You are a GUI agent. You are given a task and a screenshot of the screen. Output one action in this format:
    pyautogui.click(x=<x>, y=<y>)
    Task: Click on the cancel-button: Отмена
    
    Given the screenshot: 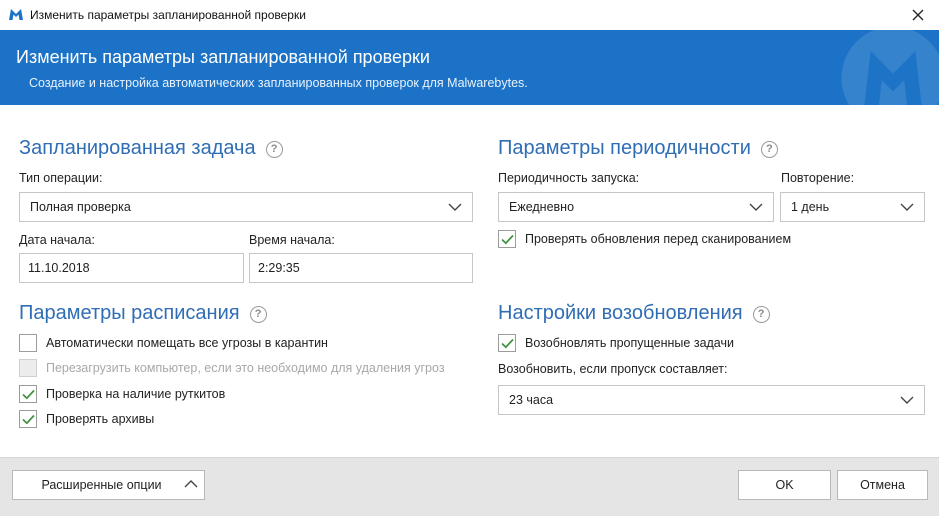 What is the action you would take?
    pyautogui.click(x=882, y=485)
    